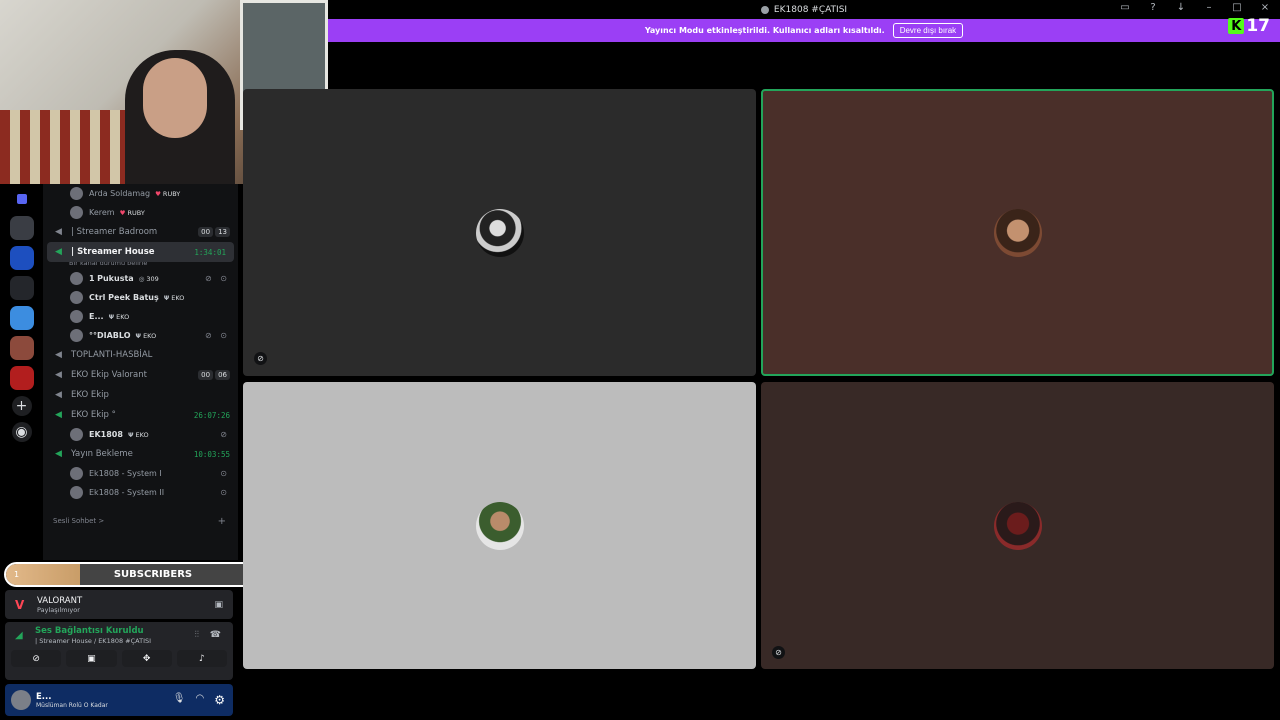 This screenshot has height=720, width=1280. Describe the element at coordinates (134, 631) in the screenshot. I see `voice-status: Ses Bağlantısı Kuruldu` at that location.